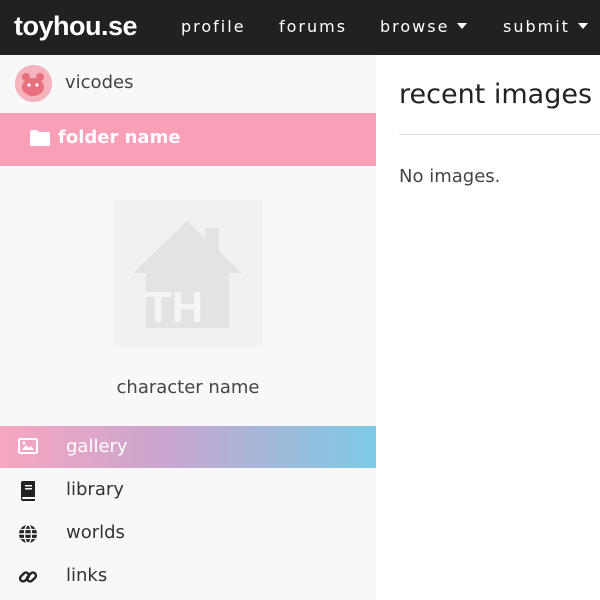 The image size is (600, 600). I want to click on nav-browse-label: browse, so click(415, 26).